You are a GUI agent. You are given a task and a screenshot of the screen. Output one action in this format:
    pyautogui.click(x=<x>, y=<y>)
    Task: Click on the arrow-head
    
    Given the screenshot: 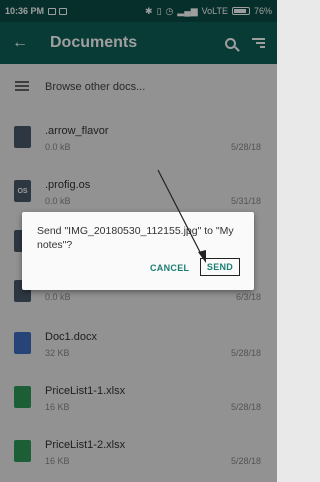 What is the action you would take?
    pyautogui.click(x=202, y=256)
    